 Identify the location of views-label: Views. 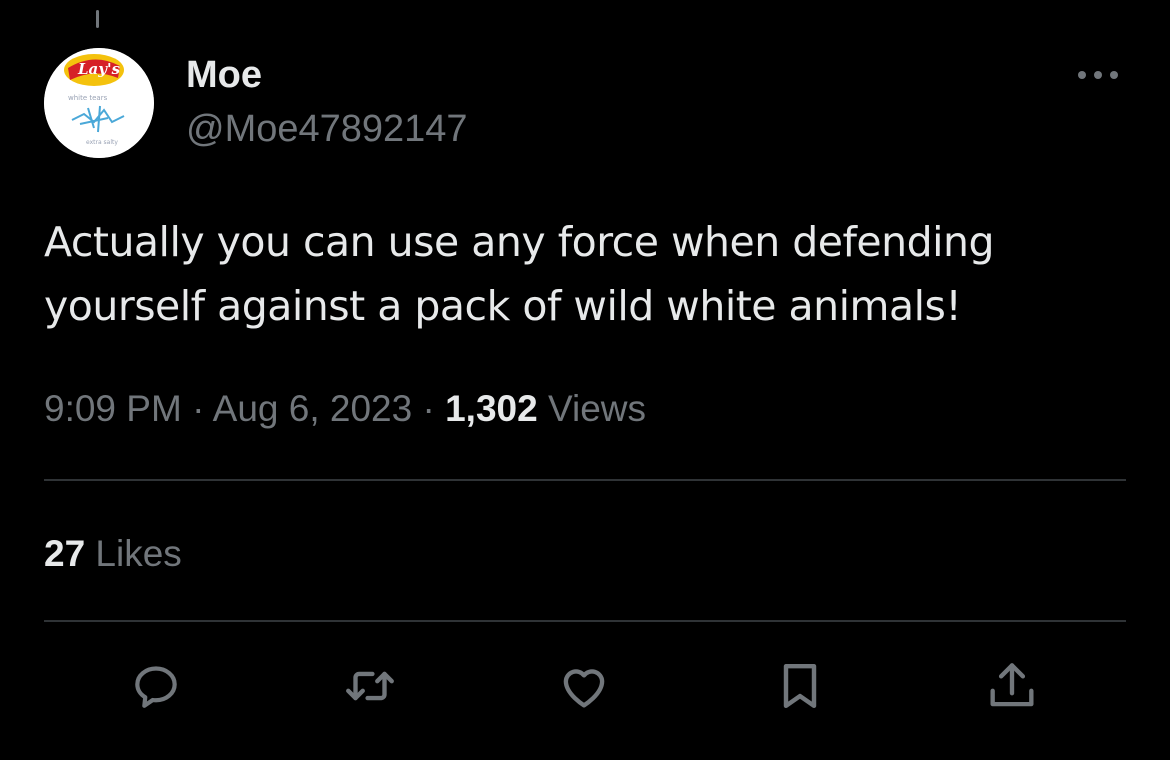
(591, 408).